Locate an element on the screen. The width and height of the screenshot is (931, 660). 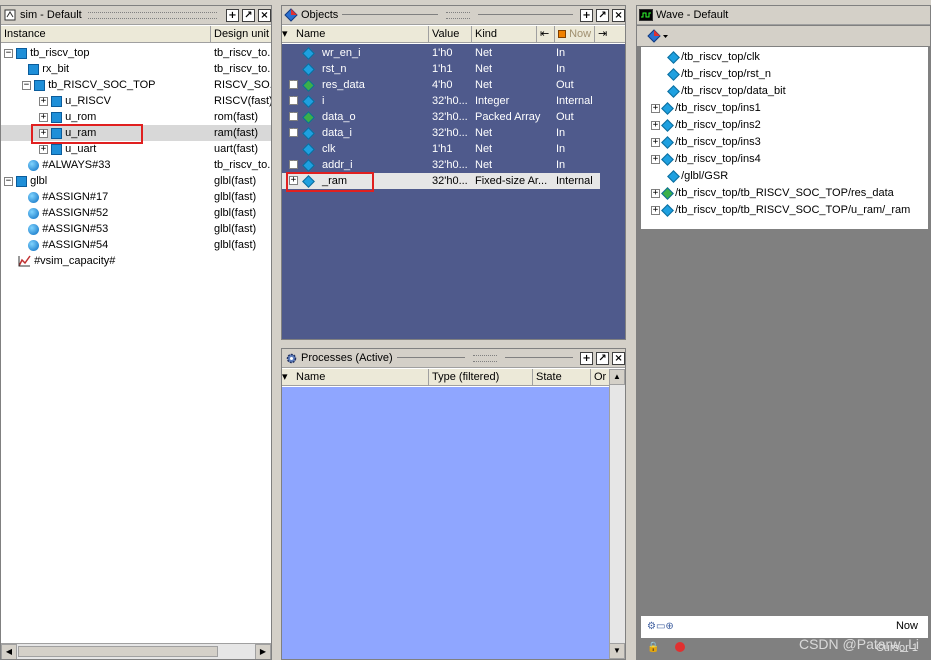
tree-row: + u_RISCV is located at coordinates (75, 101).